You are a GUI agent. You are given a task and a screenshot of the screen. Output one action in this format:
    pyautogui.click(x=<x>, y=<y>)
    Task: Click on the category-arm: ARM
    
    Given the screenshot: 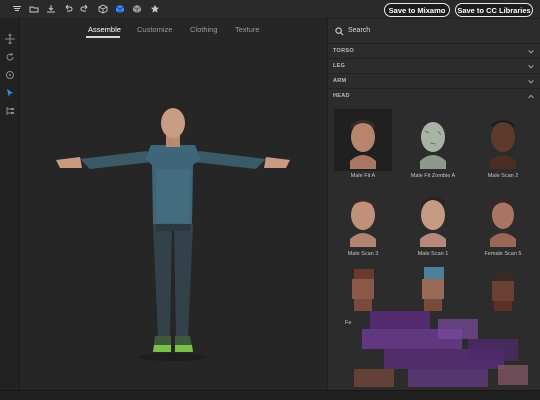 What is the action you would take?
    pyautogui.click(x=434, y=82)
    